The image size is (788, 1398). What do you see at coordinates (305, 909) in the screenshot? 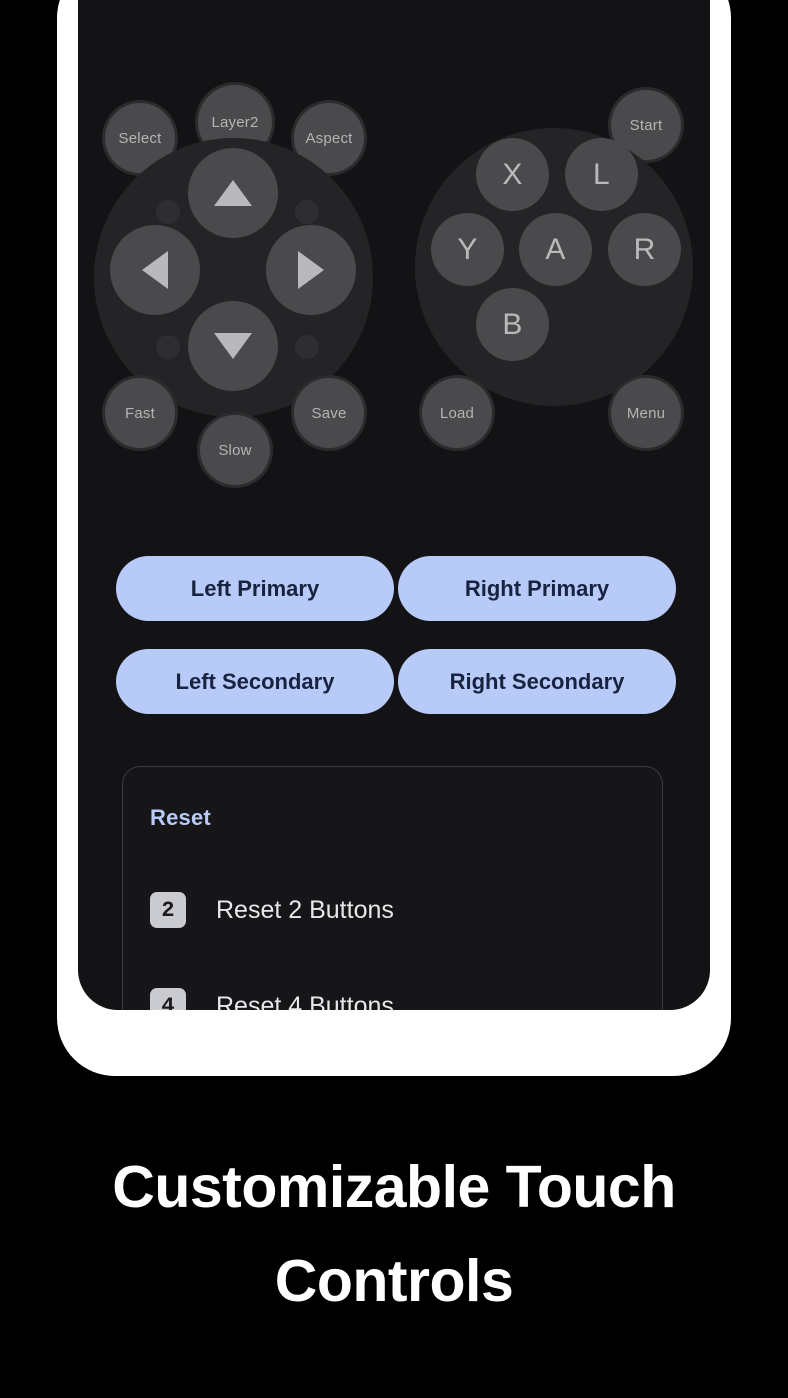
I see `reset-2-buttons-label: Reset 2 Buttons` at bounding box center [305, 909].